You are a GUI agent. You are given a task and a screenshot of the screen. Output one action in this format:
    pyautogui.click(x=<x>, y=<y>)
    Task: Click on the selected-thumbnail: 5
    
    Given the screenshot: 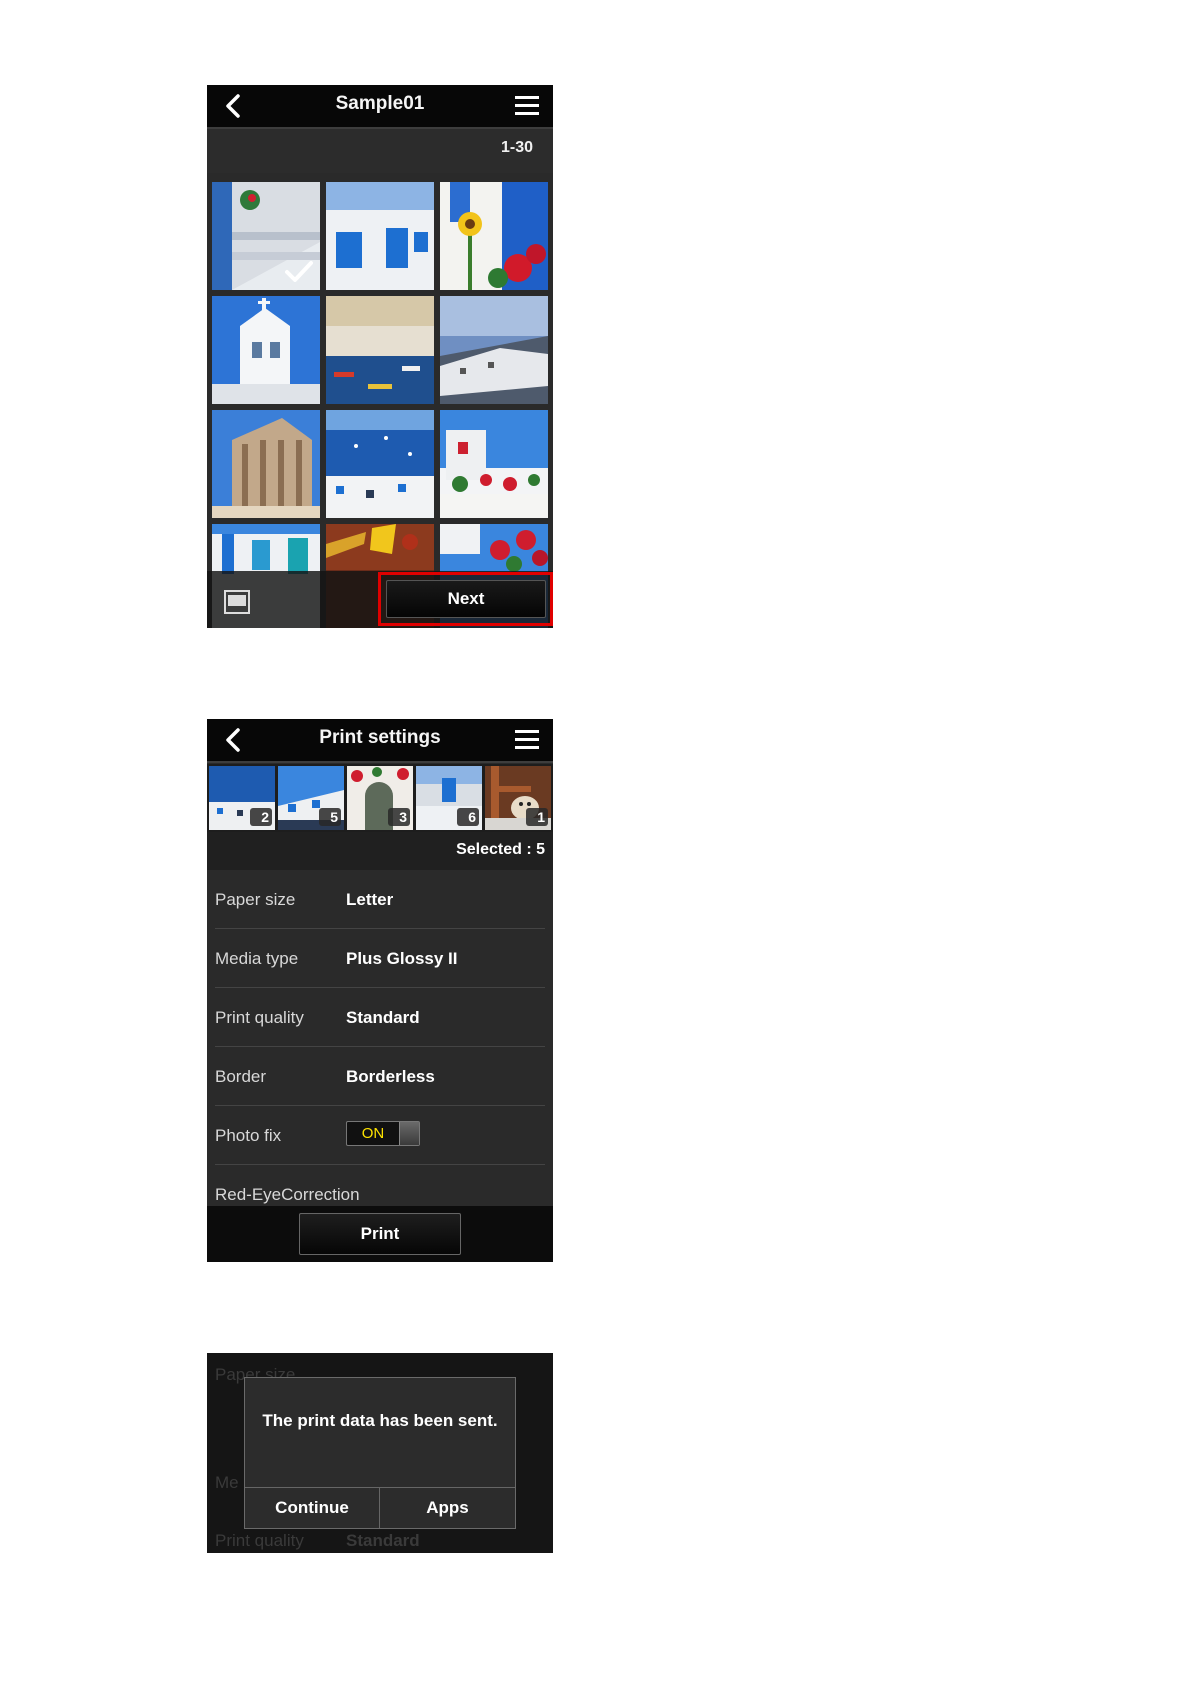 What is the action you would take?
    pyautogui.click(x=311, y=798)
    